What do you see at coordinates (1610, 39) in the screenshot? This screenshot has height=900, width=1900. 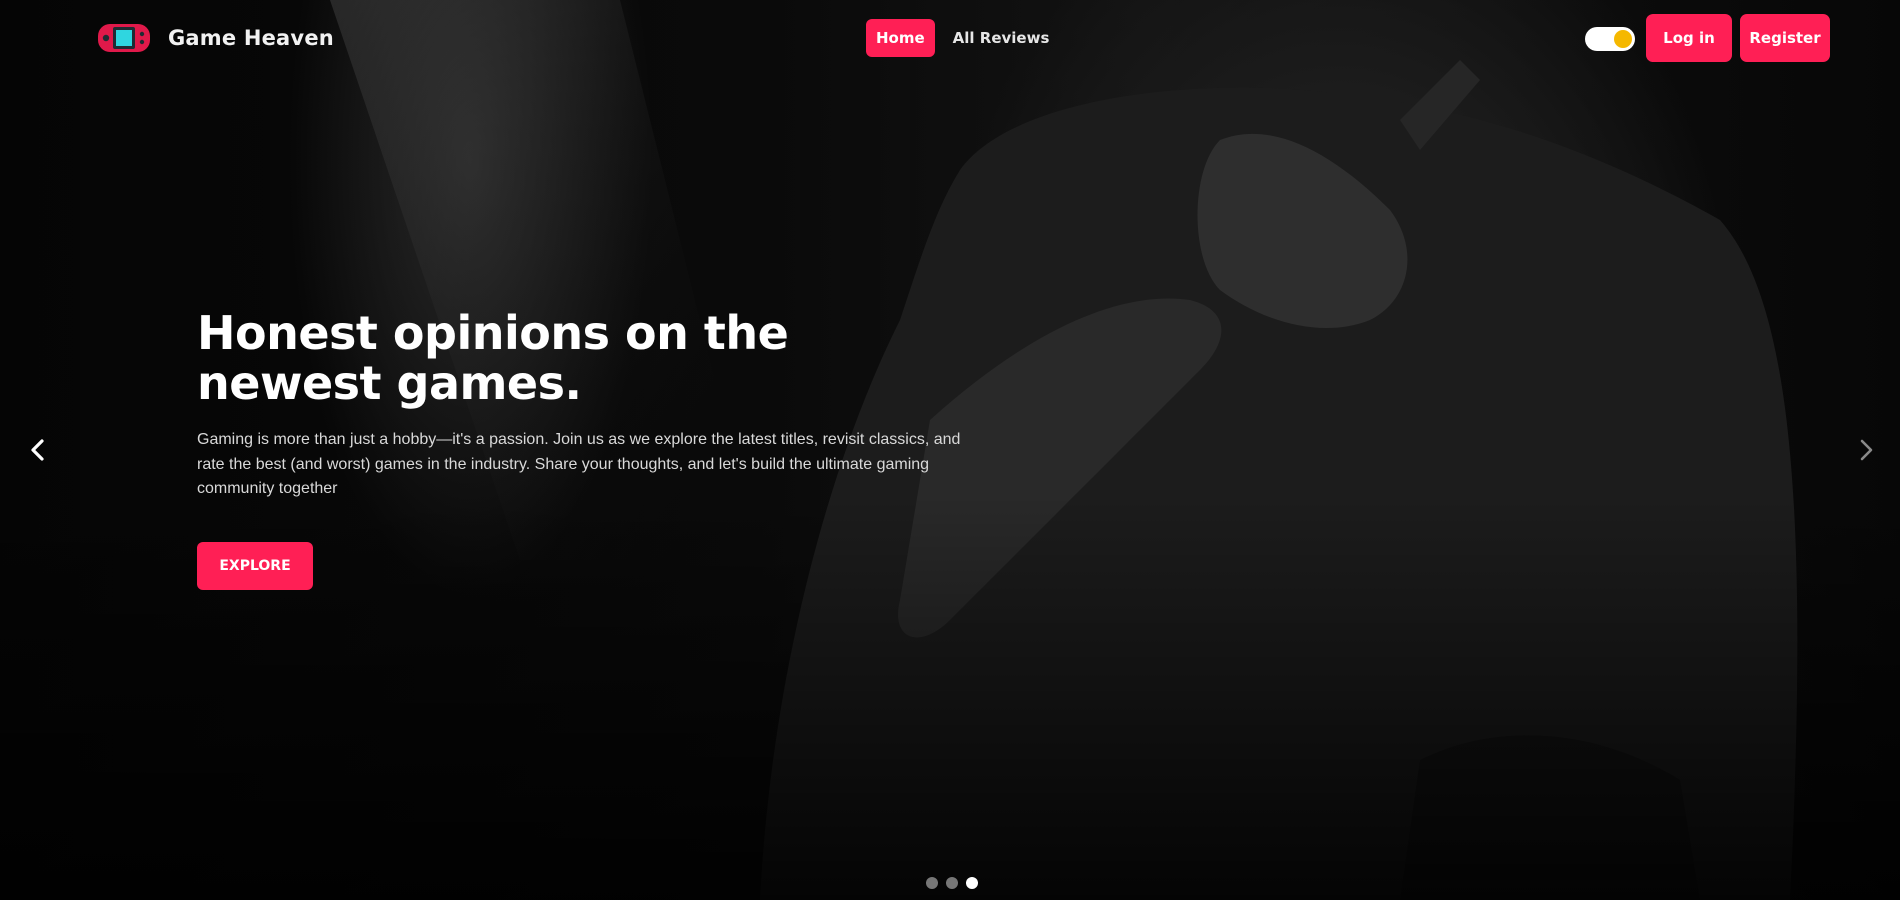 I see `theme-toggle` at bounding box center [1610, 39].